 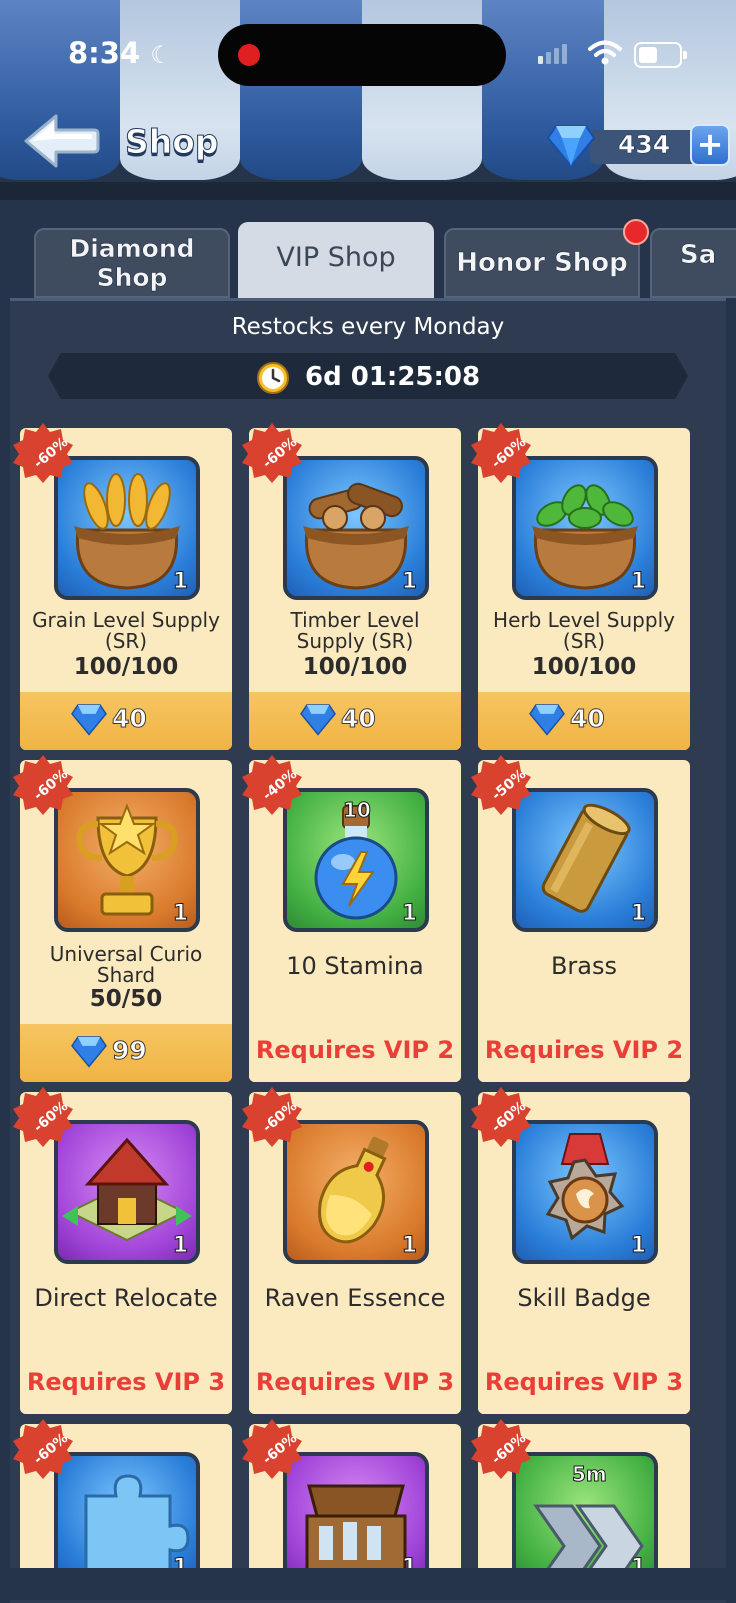 I want to click on gem-counter: 434 +, so click(x=641, y=146).